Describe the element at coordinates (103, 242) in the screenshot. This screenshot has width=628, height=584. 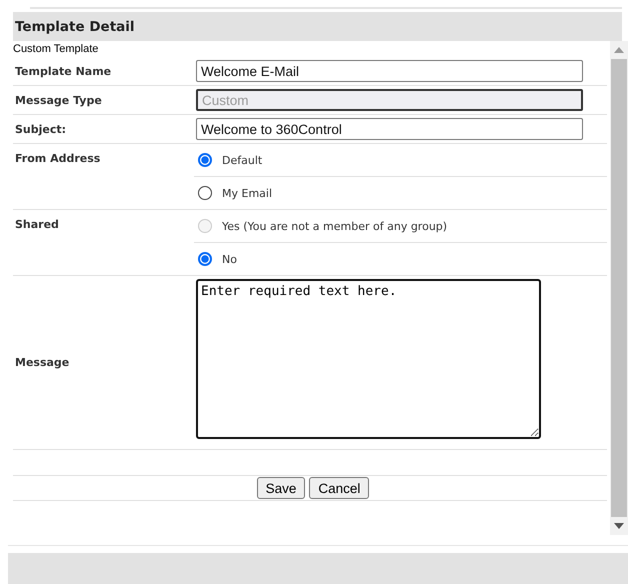
I see `field-label: Shared` at that location.